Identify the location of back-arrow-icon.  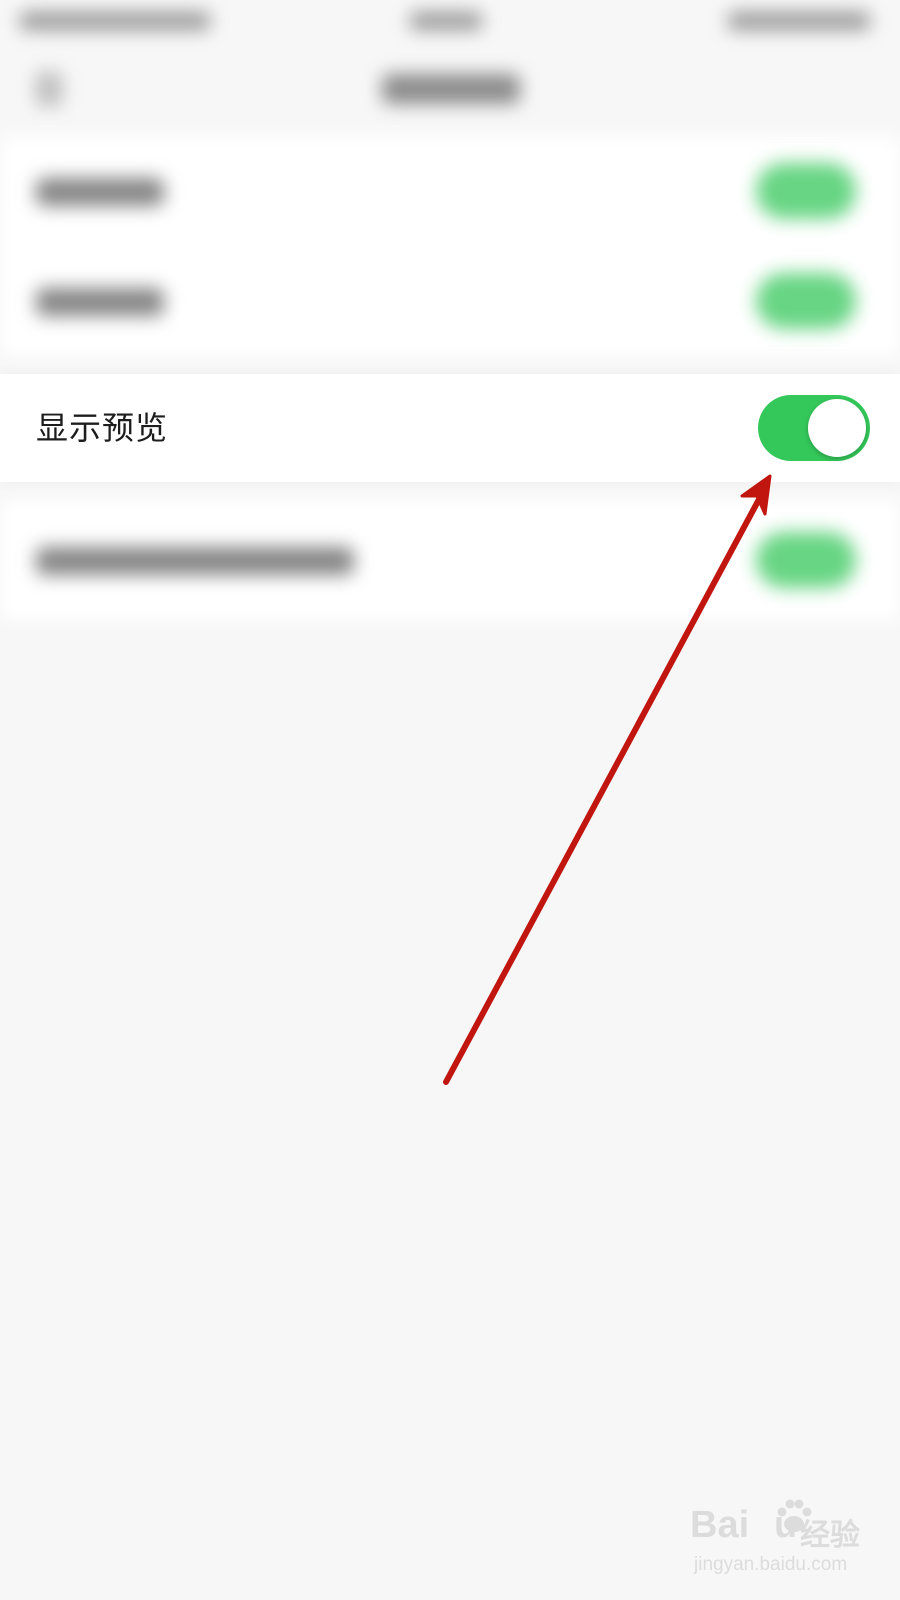
(49, 89).